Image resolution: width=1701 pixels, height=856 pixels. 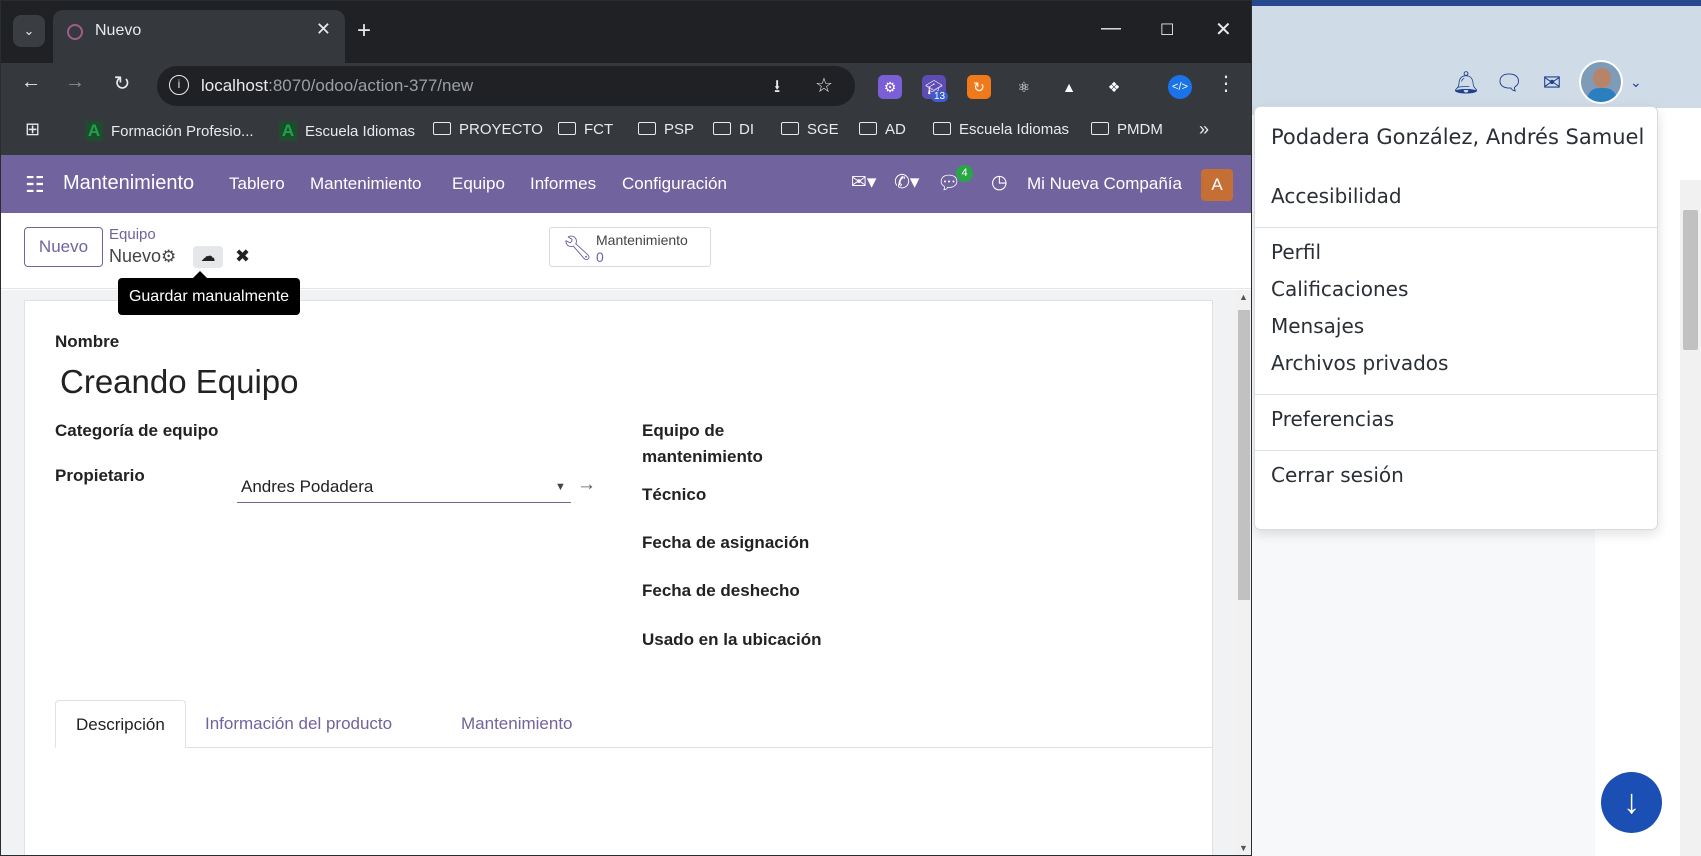 I want to click on name-input: Creando Equipo, so click(x=179, y=382).